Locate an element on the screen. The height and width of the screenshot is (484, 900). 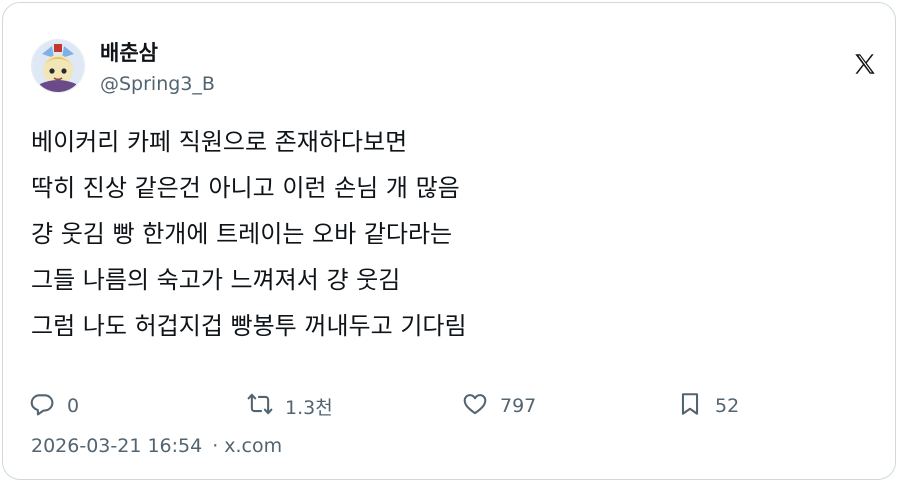
bookmark-icon is located at coordinates (690, 406).